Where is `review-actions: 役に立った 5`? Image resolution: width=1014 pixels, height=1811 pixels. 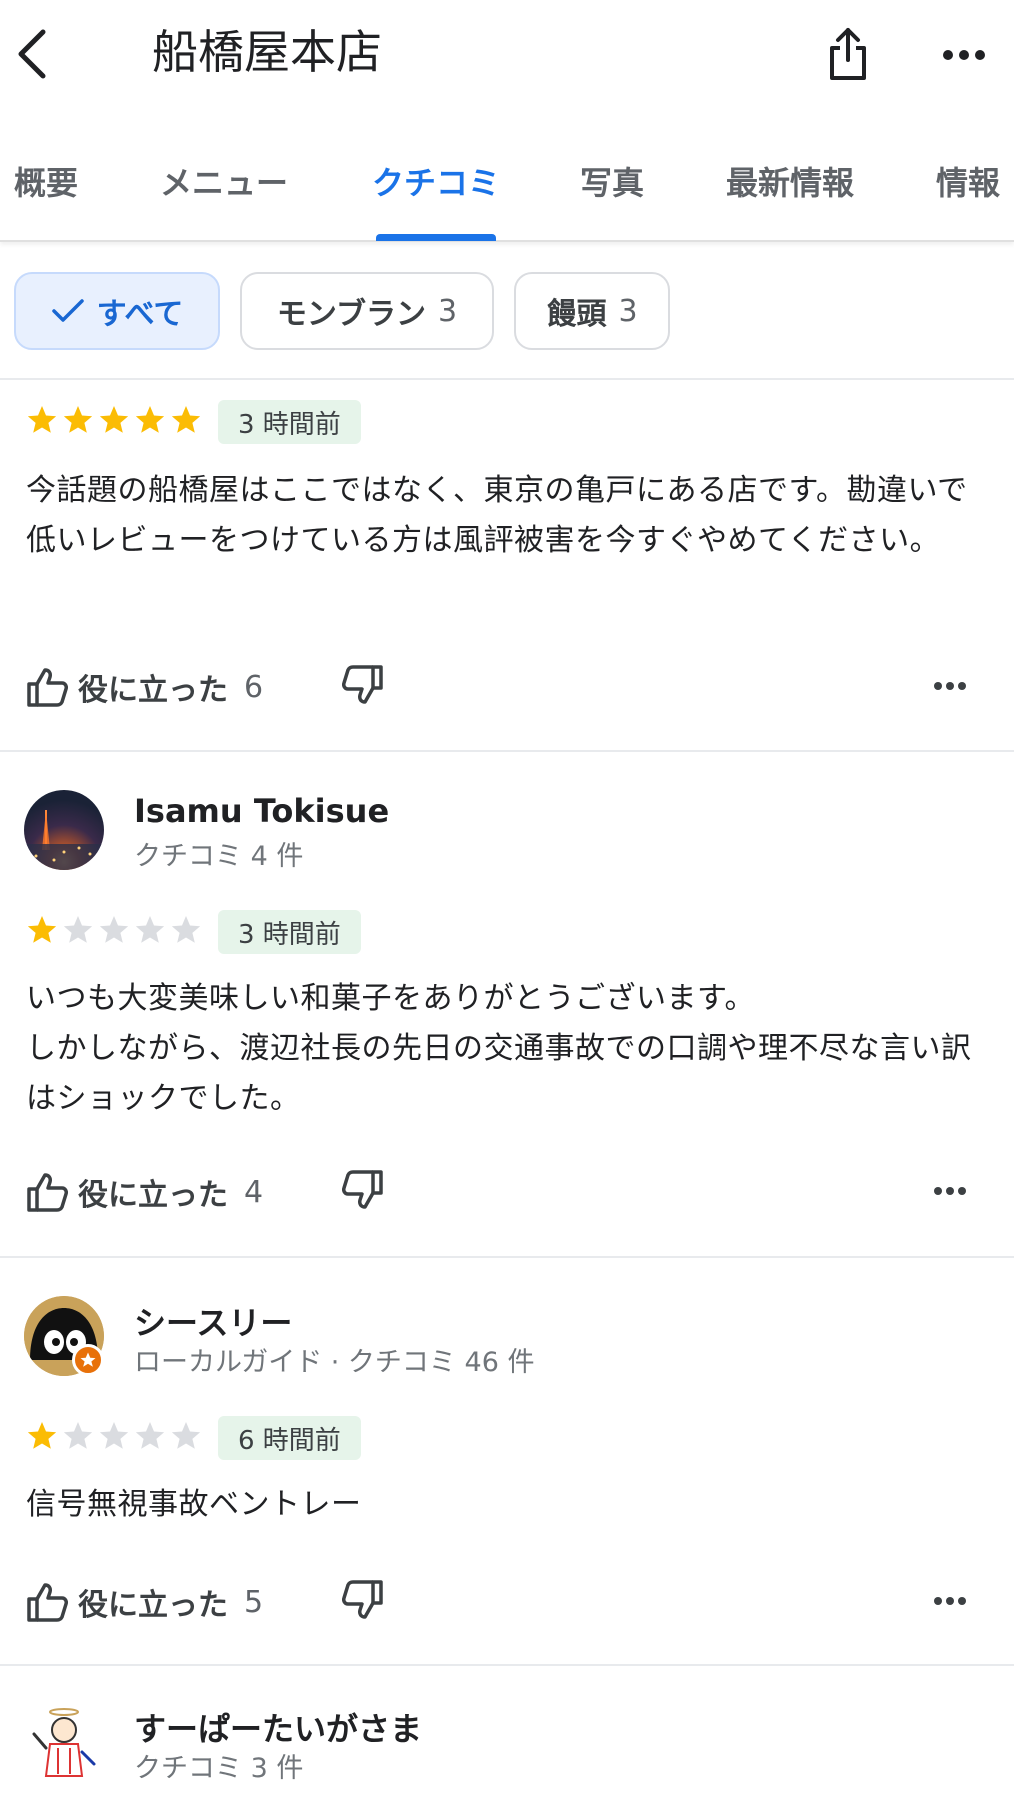 review-actions: 役に立った 5 is located at coordinates (506, 1605).